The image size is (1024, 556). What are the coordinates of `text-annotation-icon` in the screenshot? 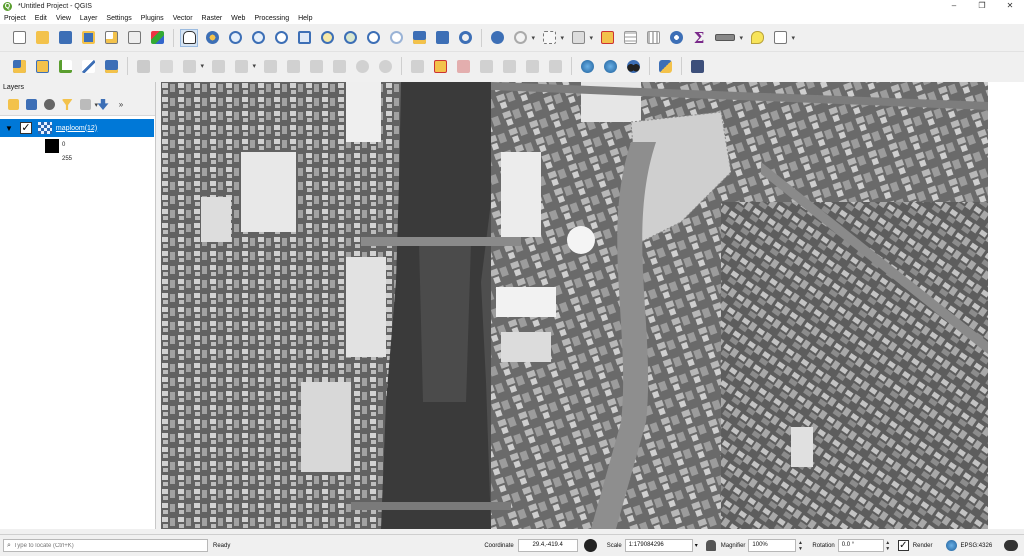 It's located at (783, 38).